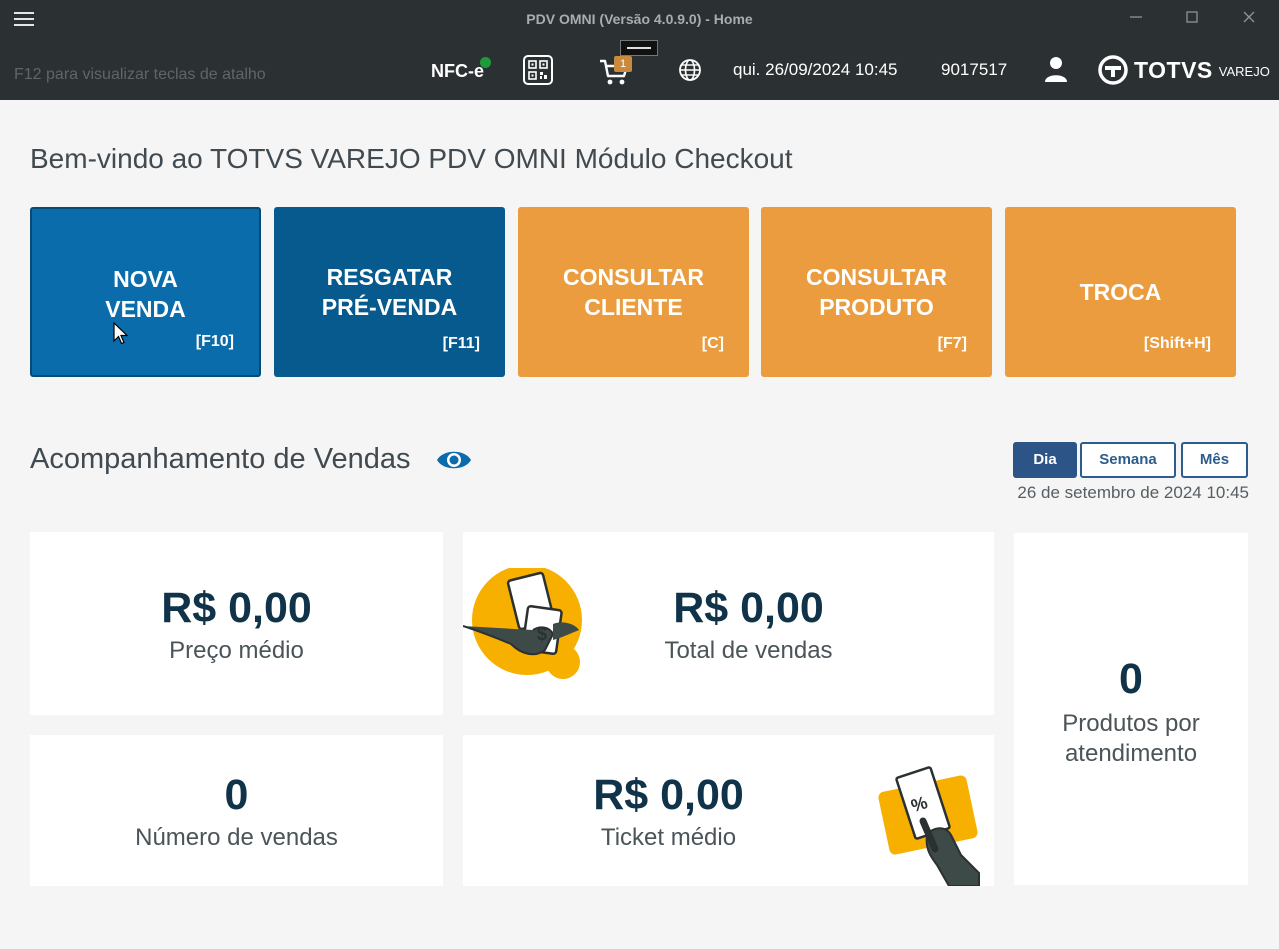  Describe the element at coordinates (974, 69) in the screenshot. I see `terminal-id: 9017517` at that location.